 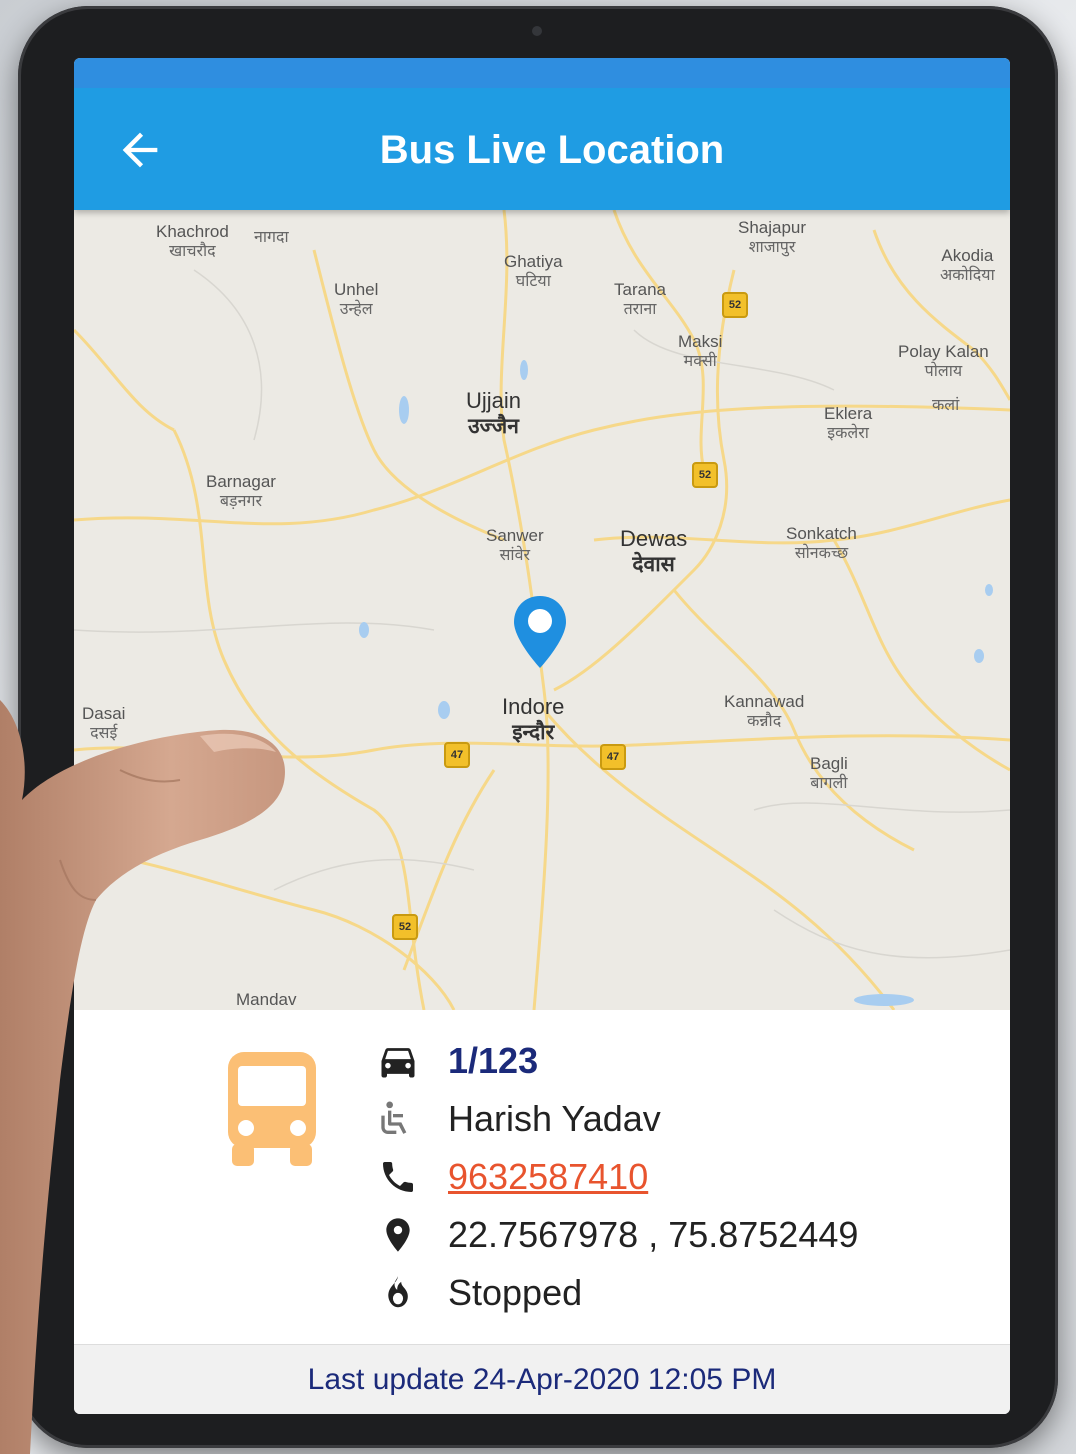 I want to click on status-row: Stopped, so click(x=478, y=1293).